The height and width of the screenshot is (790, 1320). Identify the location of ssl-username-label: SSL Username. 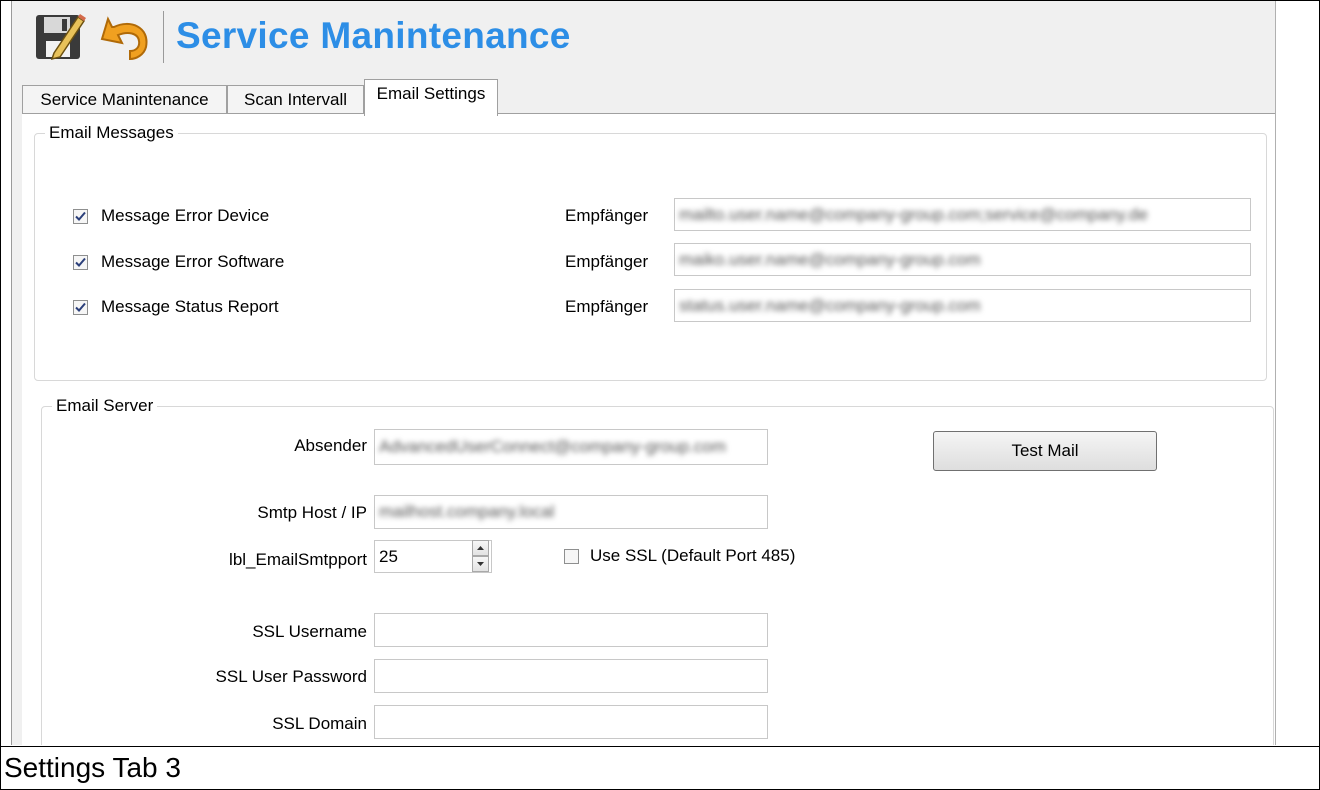
(309, 631).